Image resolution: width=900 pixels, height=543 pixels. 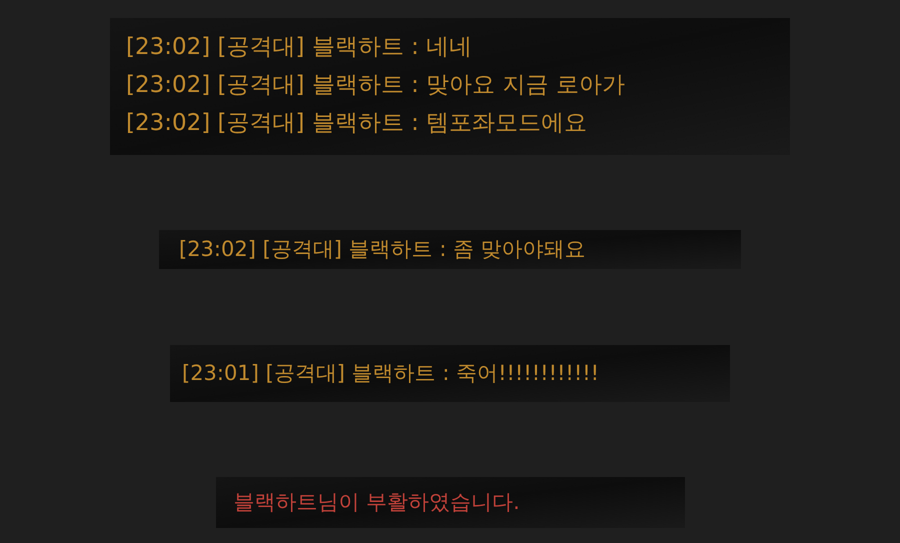 I want to click on chat-message: [23:01] [공격대] 블랙하트 : 죽어!!!!!!!!!!!!, so click(x=391, y=373).